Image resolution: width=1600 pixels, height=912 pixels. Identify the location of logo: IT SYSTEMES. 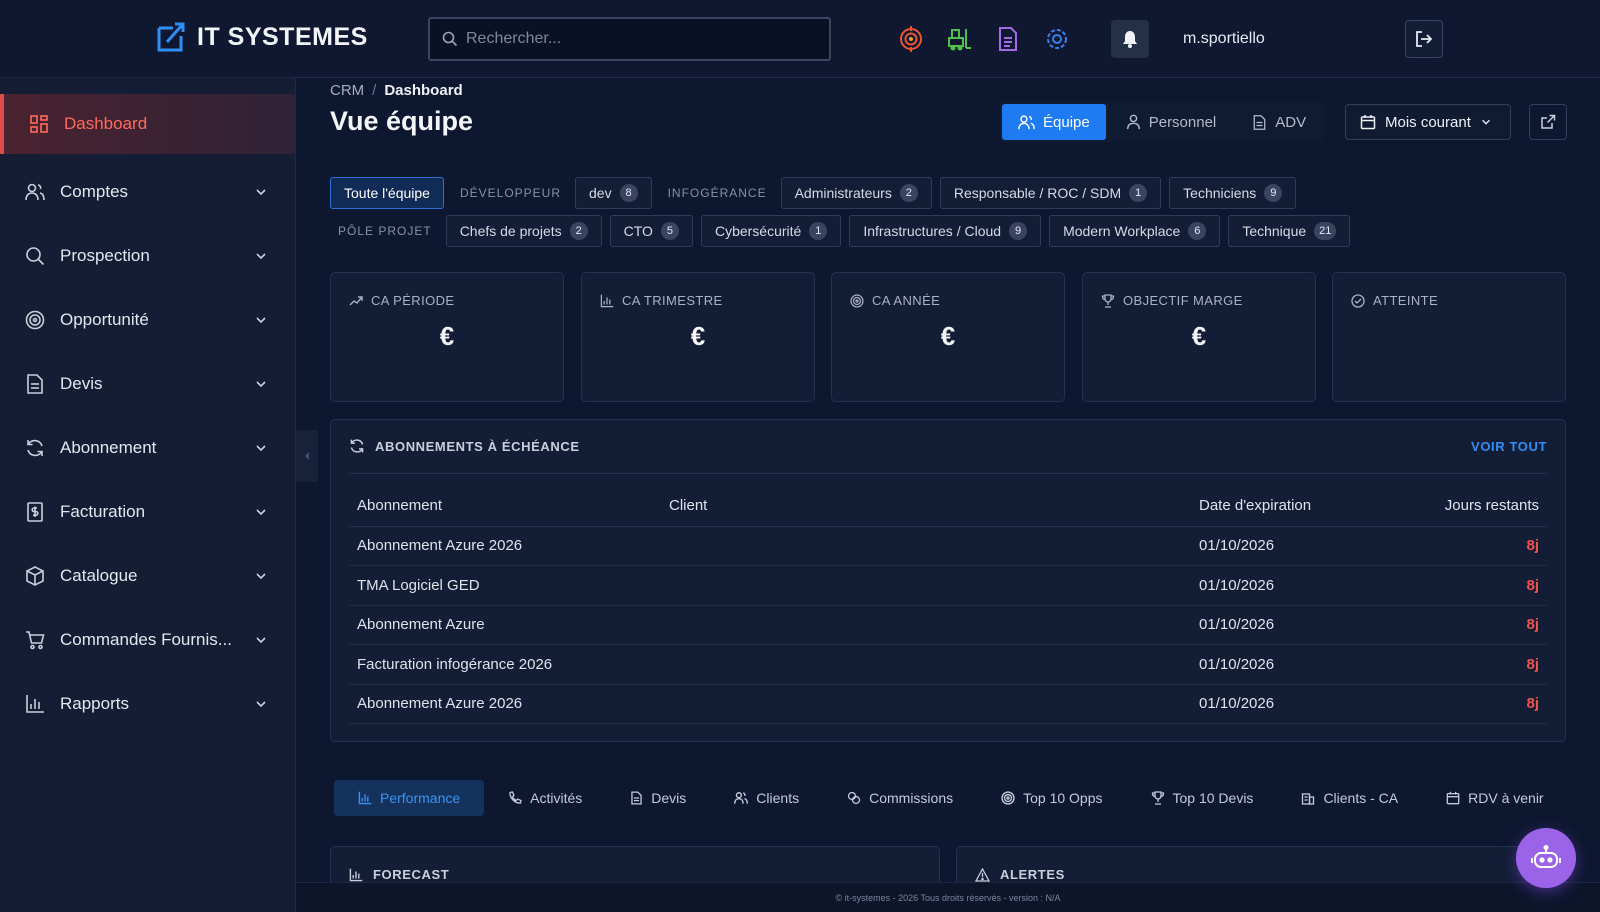
(261, 37).